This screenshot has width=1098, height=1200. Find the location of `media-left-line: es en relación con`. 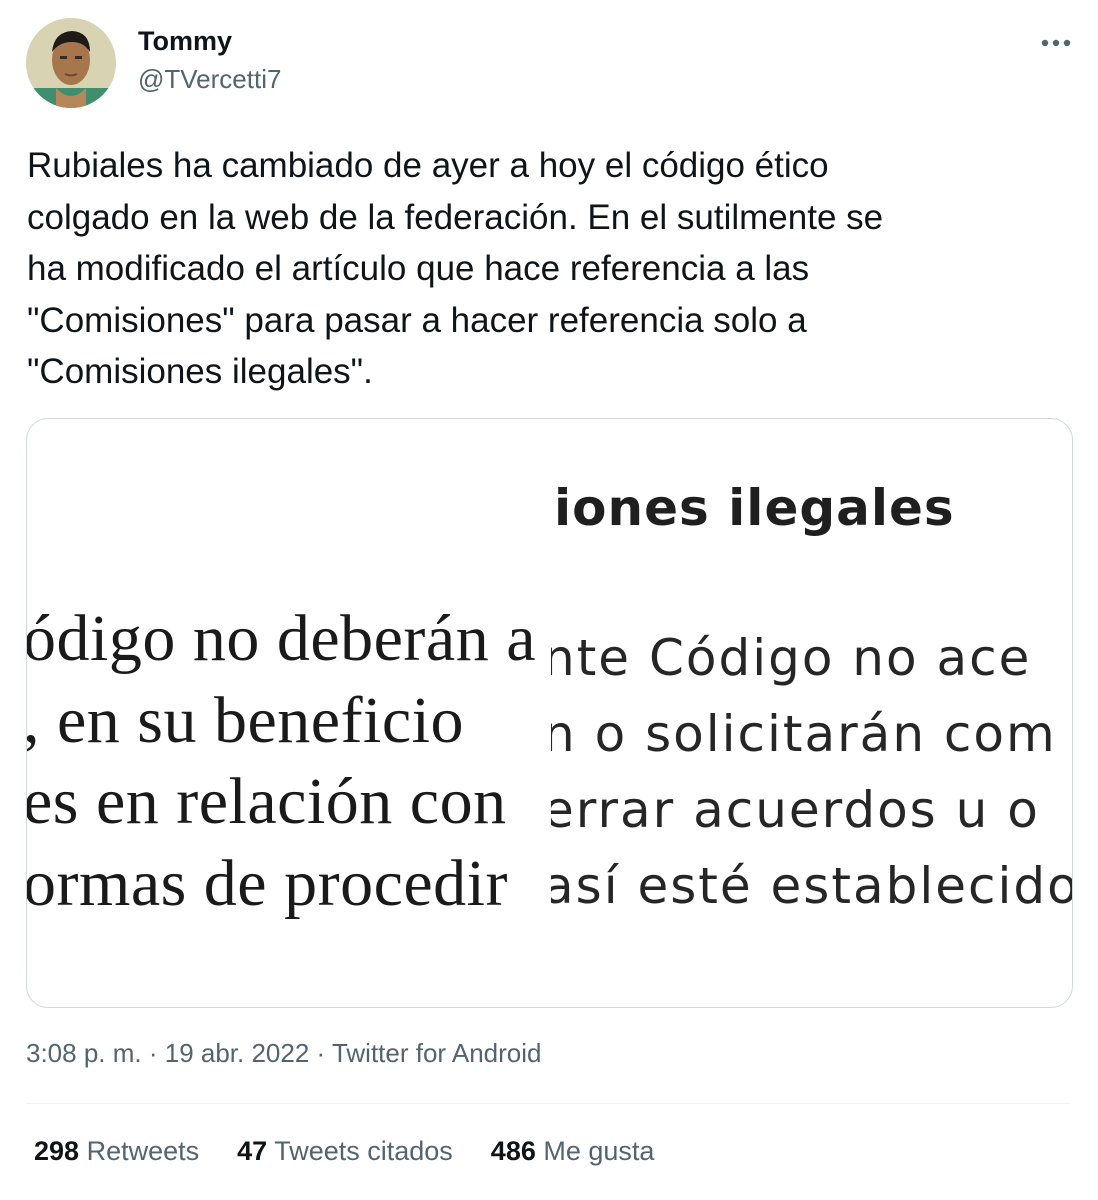

media-left-line: es en relación con is located at coordinates (267, 801).